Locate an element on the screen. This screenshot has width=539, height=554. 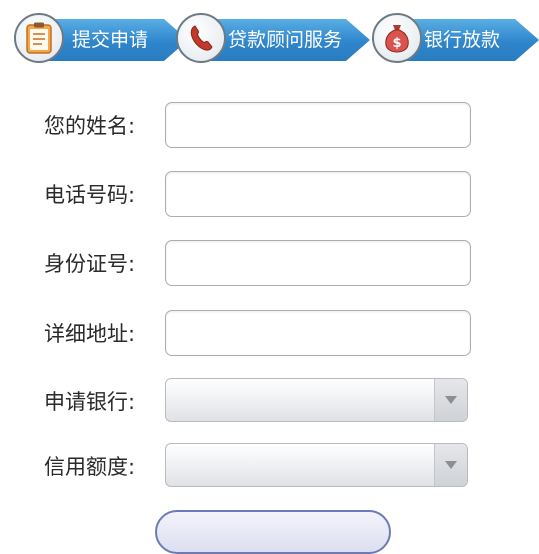
clipboard-icon is located at coordinates (39, 38).